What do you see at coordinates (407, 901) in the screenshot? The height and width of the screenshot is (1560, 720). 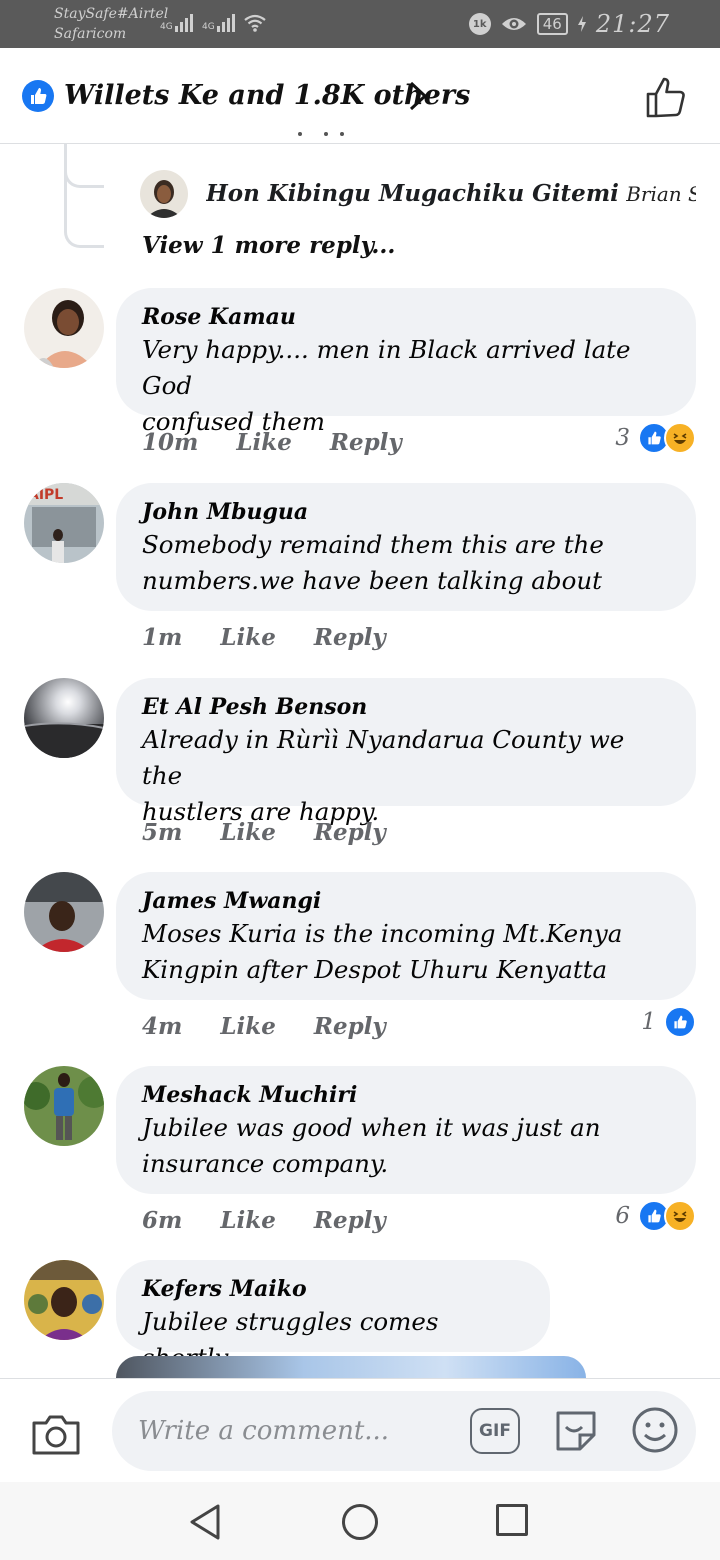 I see `comment-author: James Mwangi` at bounding box center [407, 901].